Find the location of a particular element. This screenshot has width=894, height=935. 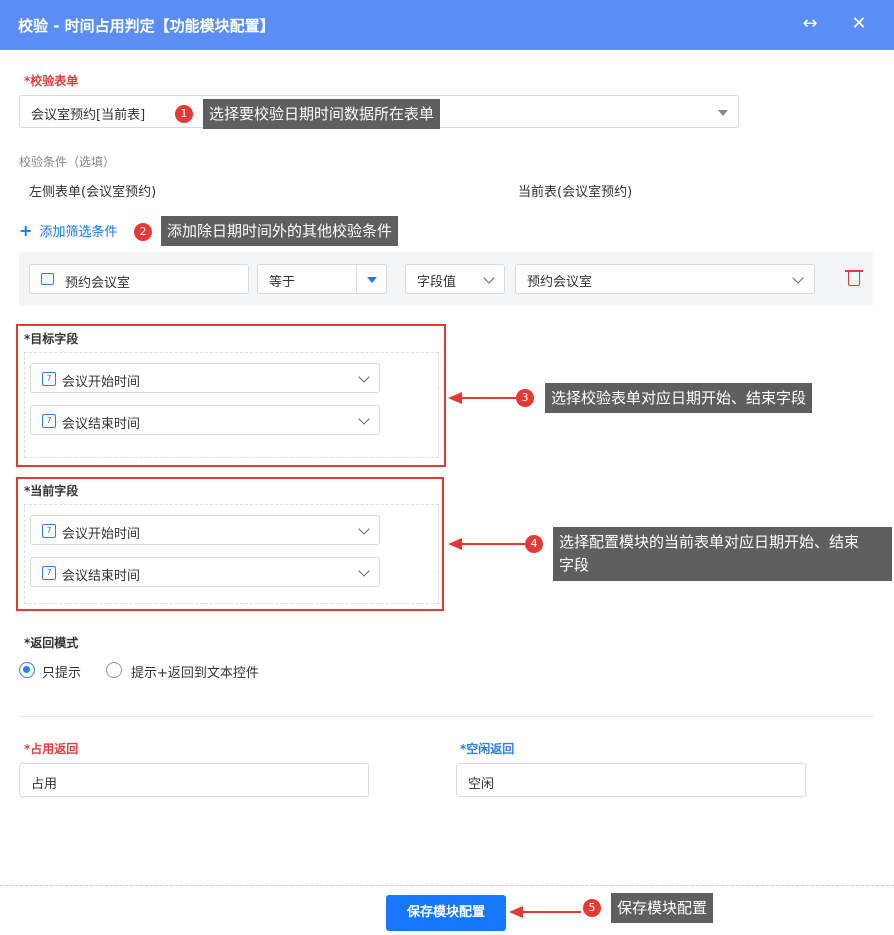

target-label: *目标字段 is located at coordinates (51, 339).